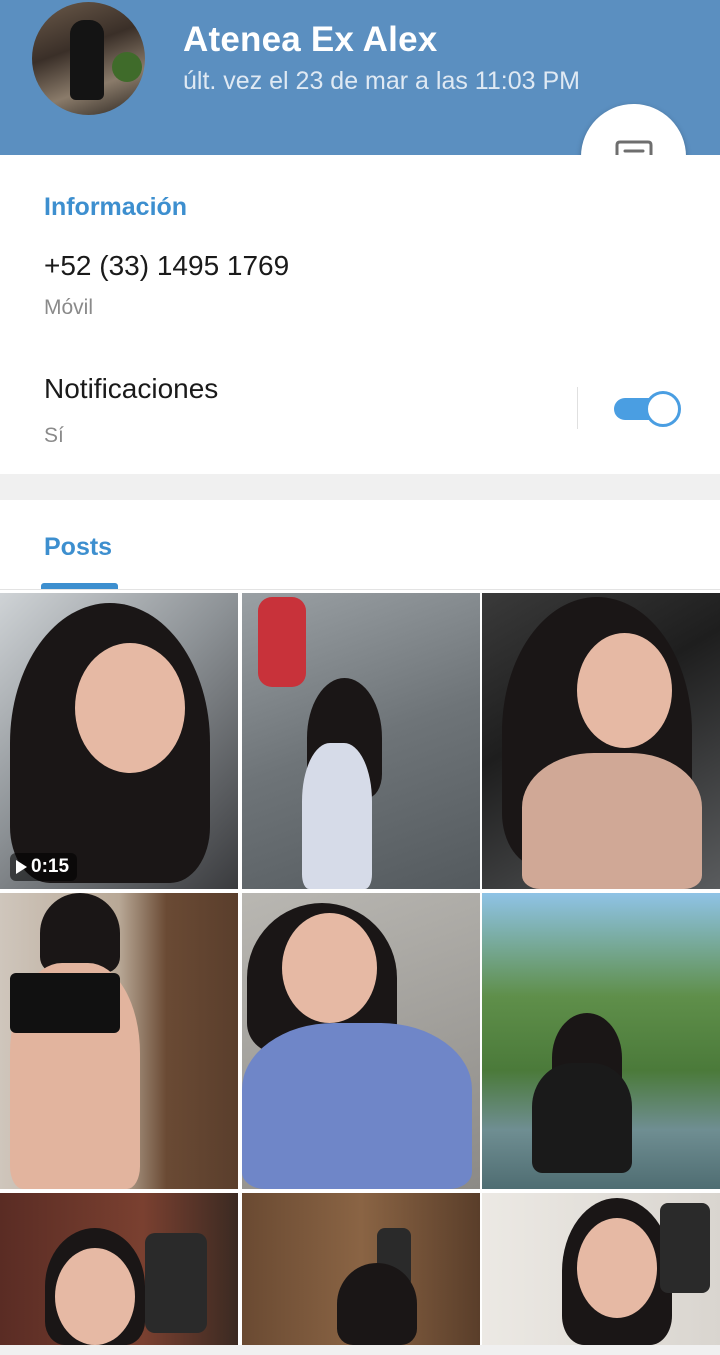 Image resolution: width=720 pixels, height=1355 pixels. I want to click on avatar-figure, so click(87, 60).